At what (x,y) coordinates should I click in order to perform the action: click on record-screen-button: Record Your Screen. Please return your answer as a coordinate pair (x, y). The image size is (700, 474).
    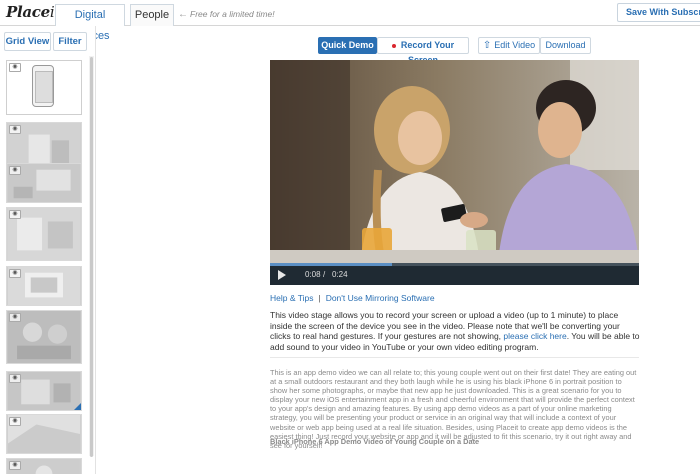
    Looking at the image, I should click on (423, 51).